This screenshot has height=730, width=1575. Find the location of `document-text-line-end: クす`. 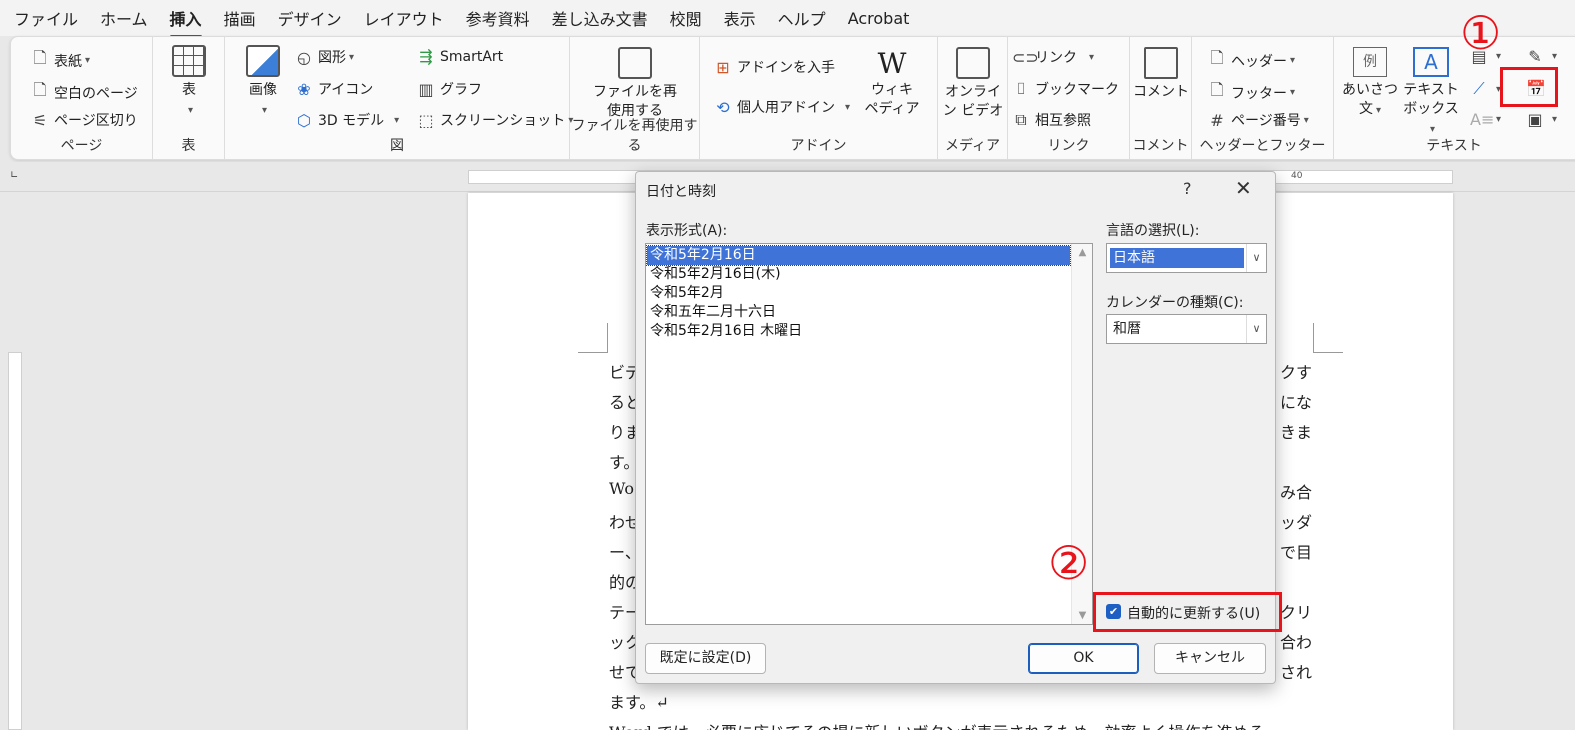

document-text-line-end: クす is located at coordinates (1296, 372).